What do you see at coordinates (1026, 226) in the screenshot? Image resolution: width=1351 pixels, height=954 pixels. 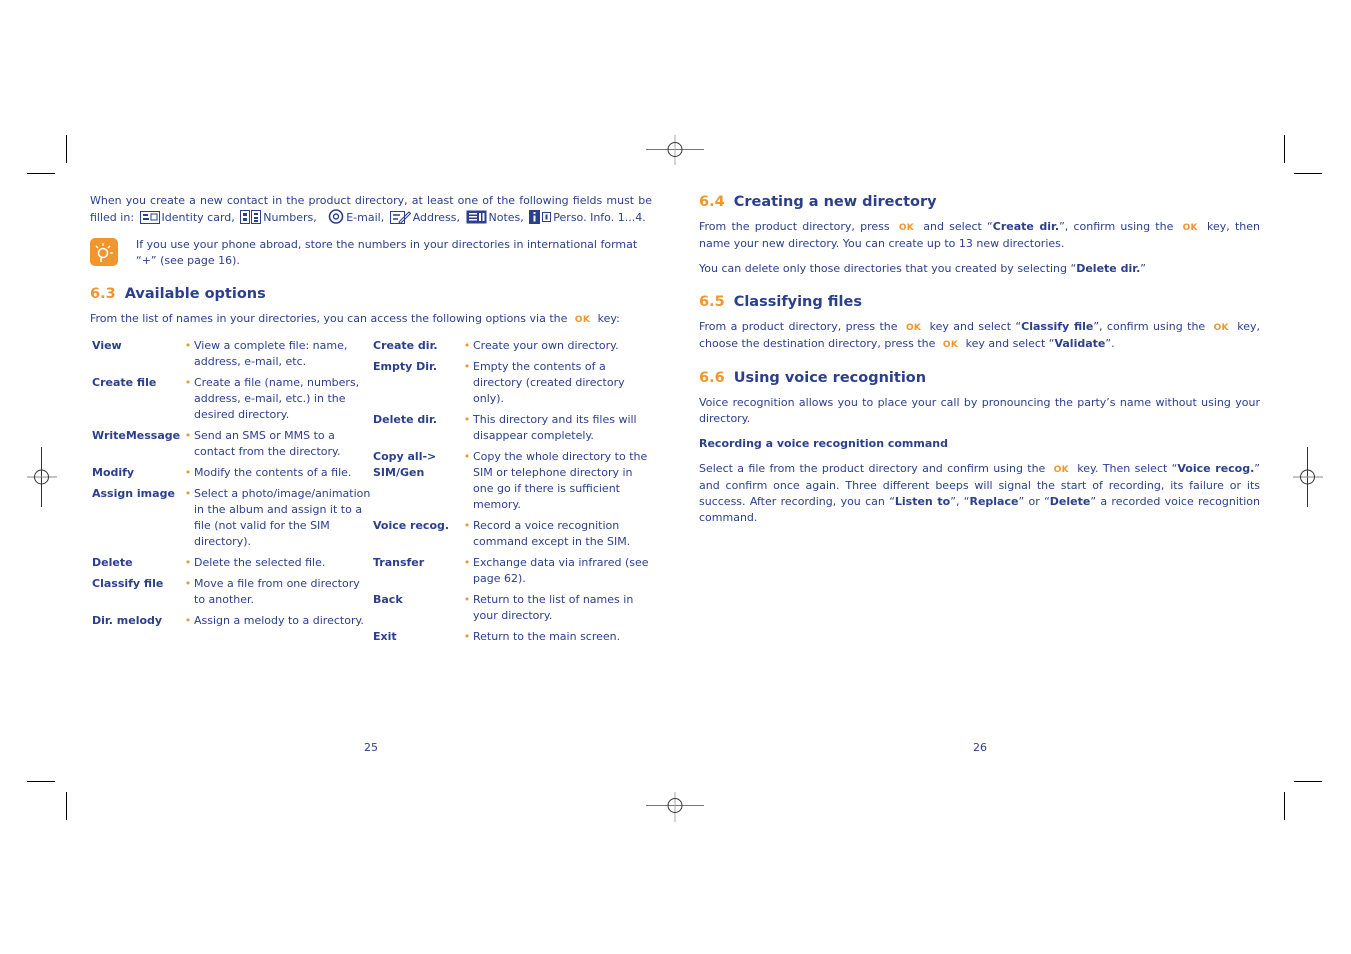 I see `menu-term: Create dir.` at bounding box center [1026, 226].